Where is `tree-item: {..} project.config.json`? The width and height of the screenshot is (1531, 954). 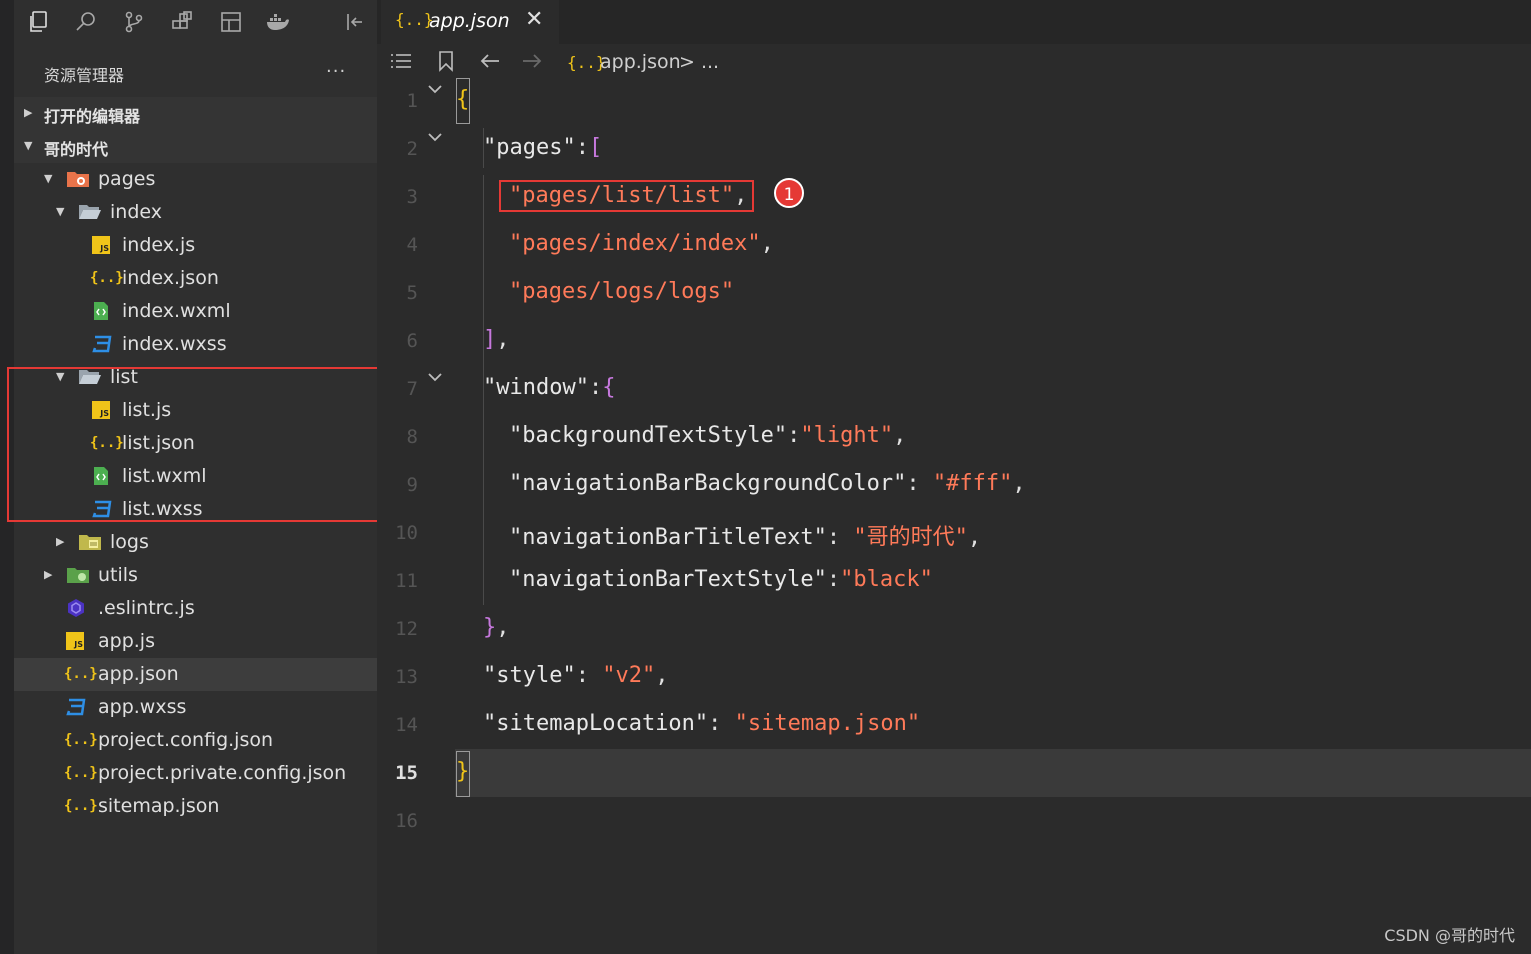
tree-item: {..} project.config.json is located at coordinates (195, 740).